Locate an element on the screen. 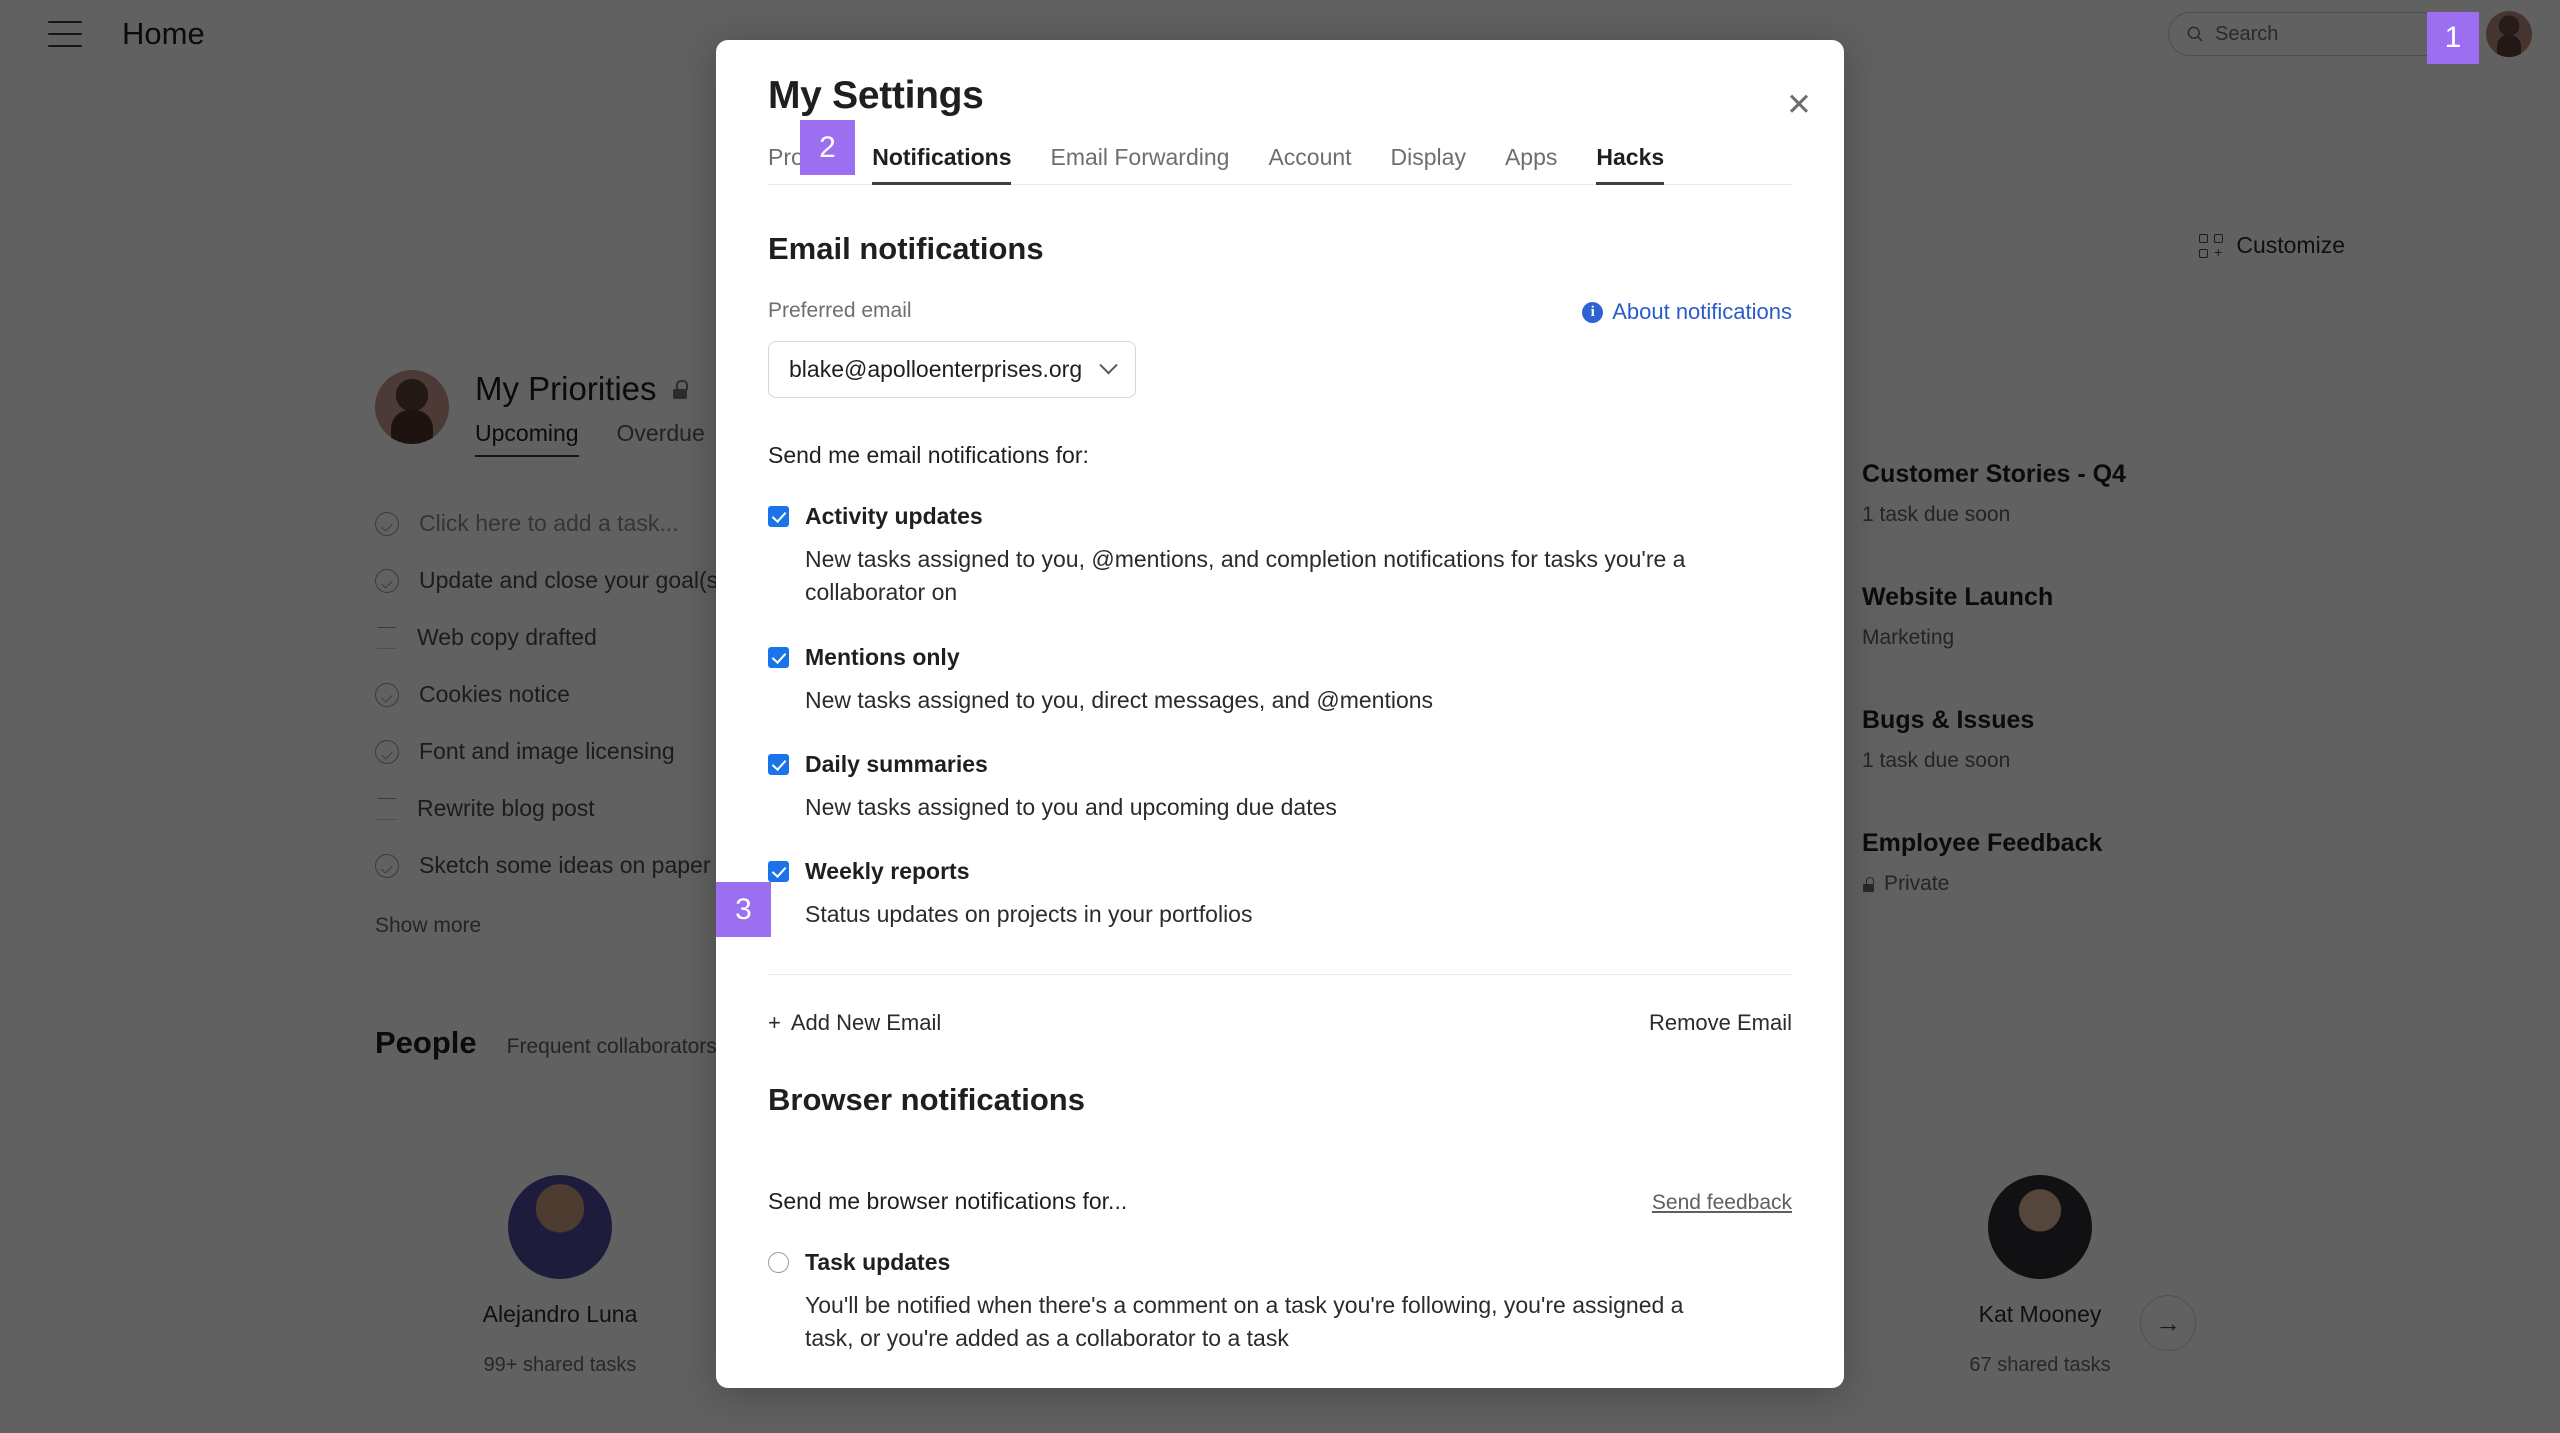 The width and height of the screenshot is (2560, 1433). preferred-email-value: blake@apolloenterprises.org is located at coordinates (936, 369).